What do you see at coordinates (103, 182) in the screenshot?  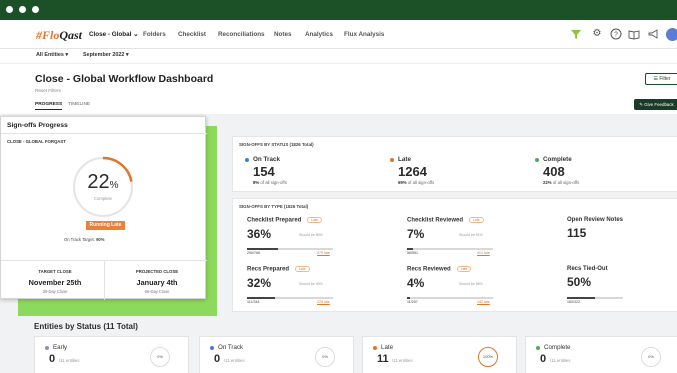 I see `percent-readout: 22%` at bounding box center [103, 182].